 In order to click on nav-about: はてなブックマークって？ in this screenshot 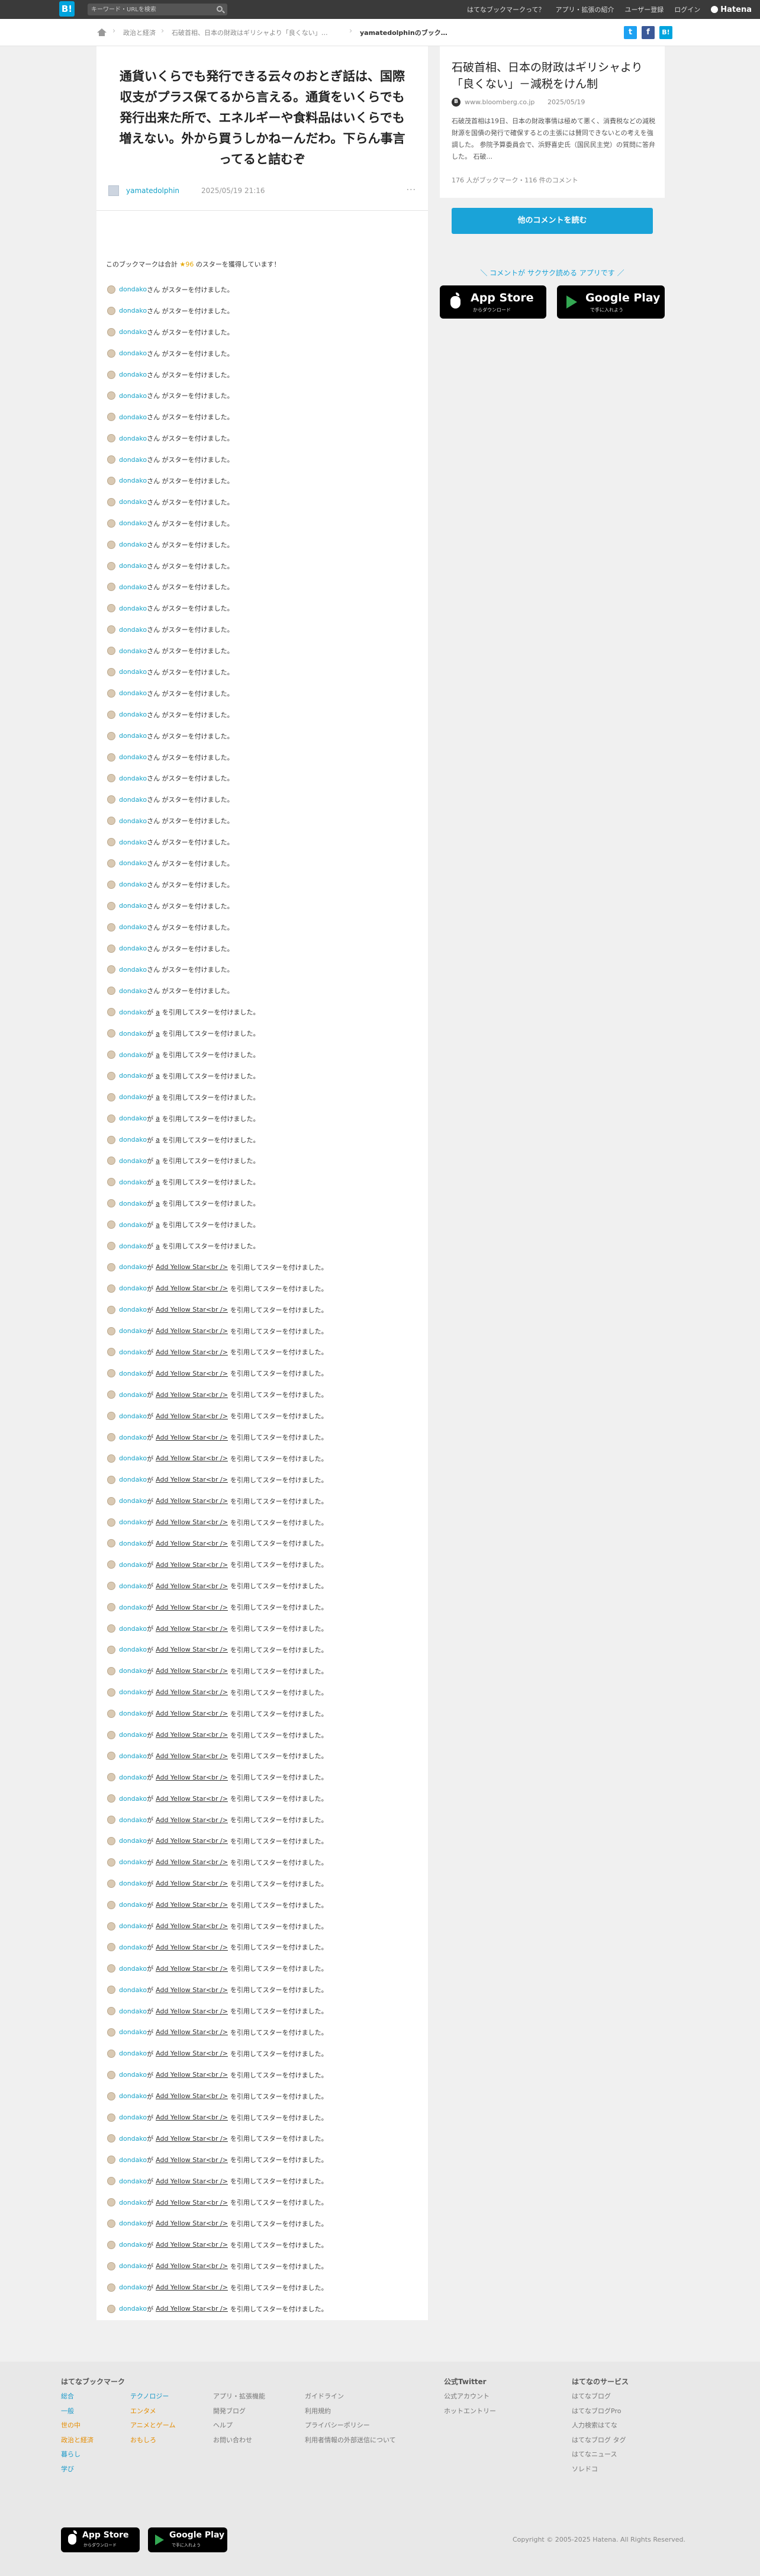, I will do `click(506, 9)`.